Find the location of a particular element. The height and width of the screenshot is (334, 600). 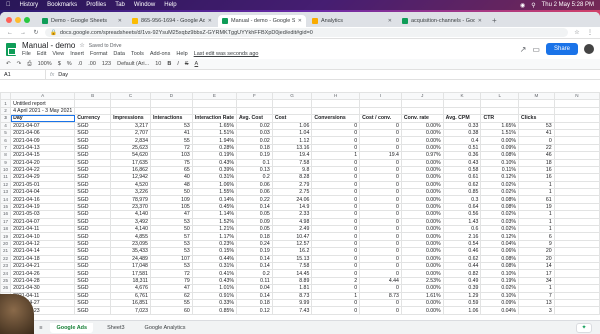

grid-cell: 50 is located at coordinates (171, 192).